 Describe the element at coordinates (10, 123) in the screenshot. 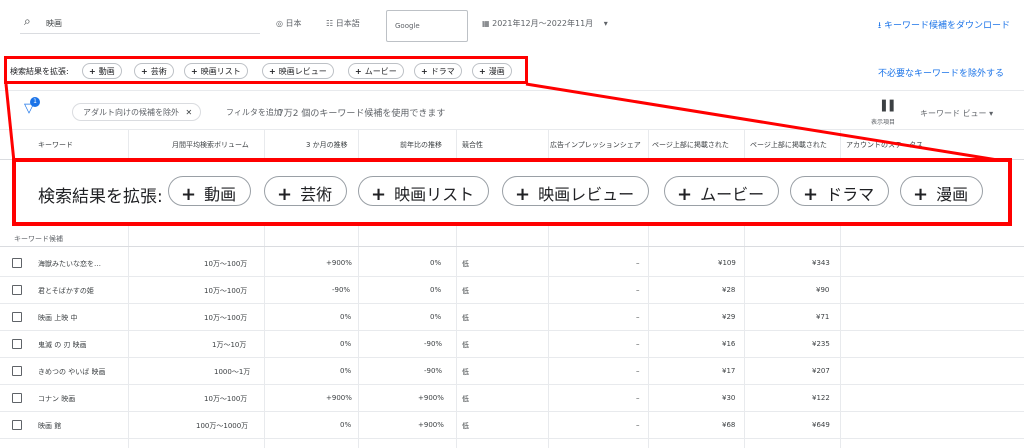

I see `callout-line-left` at that location.